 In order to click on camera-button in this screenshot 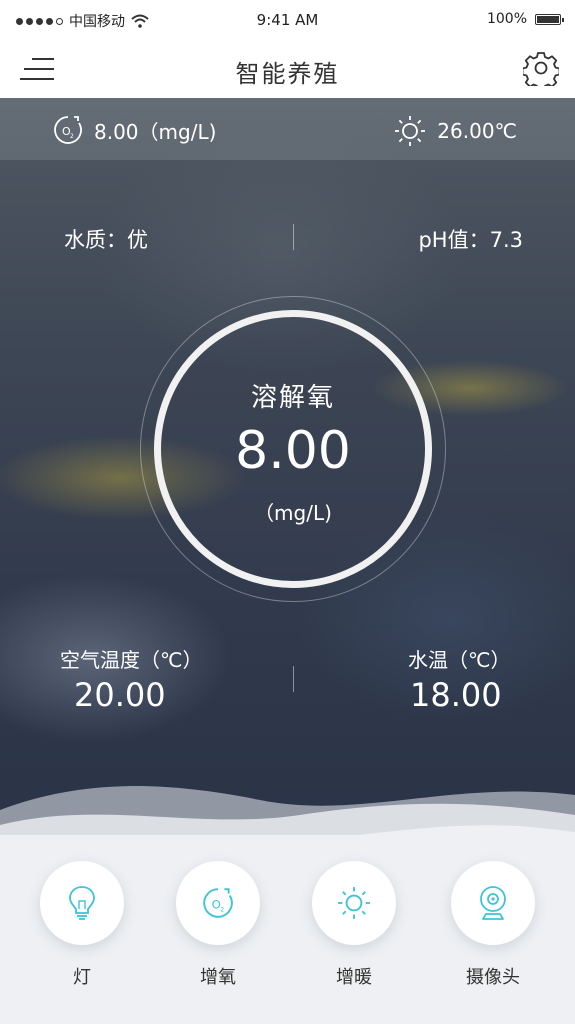, I will do `click(493, 903)`.